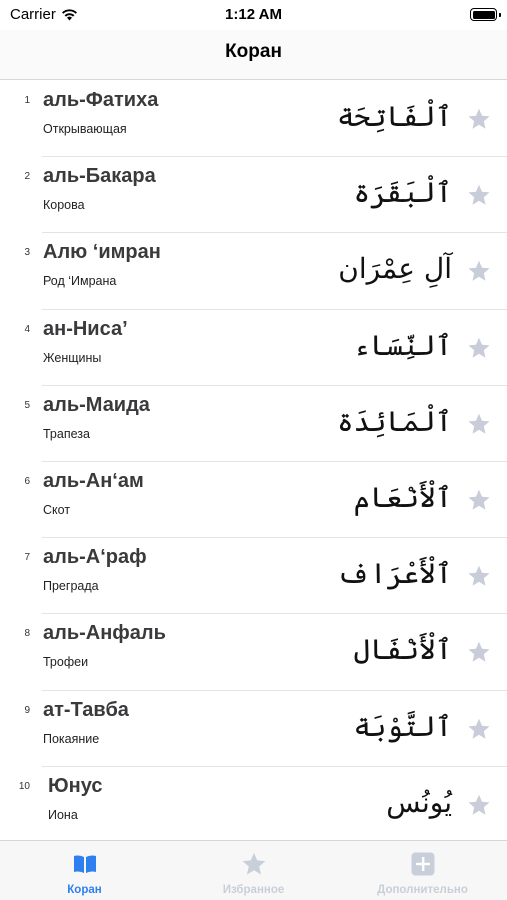 The width and height of the screenshot is (507, 900). Describe the element at coordinates (394, 116) in the screenshot. I see `surah-arabic-name: ٱلْفَاتِحَة` at that location.